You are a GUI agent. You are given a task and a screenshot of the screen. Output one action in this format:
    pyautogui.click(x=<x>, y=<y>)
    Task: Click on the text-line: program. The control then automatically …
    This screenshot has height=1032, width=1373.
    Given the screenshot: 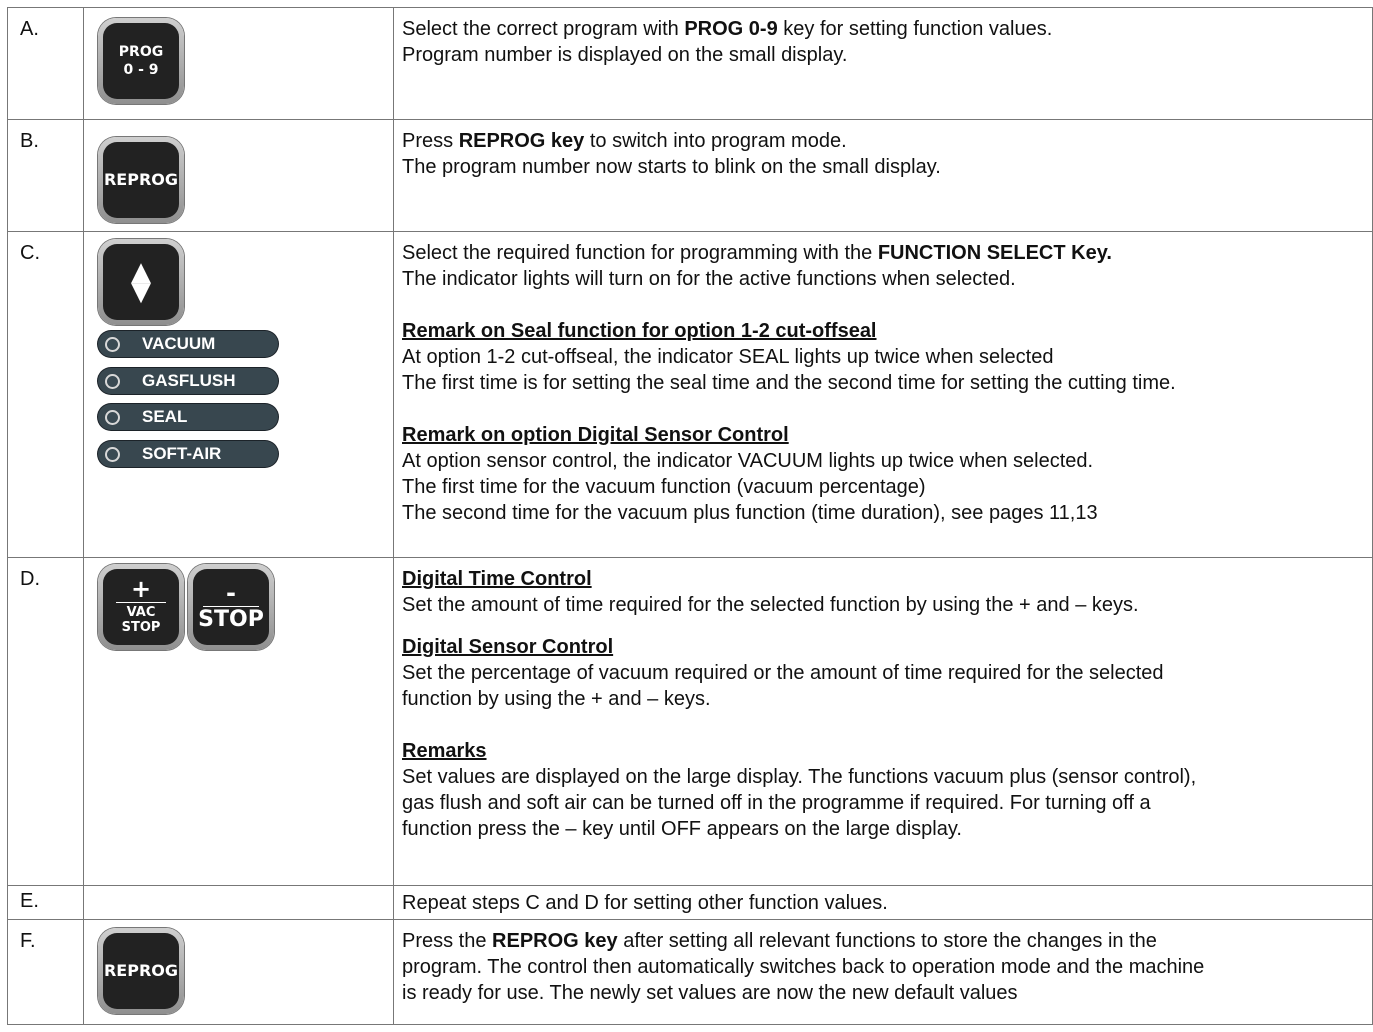 What is the action you would take?
    pyautogui.click(x=803, y=967)
    